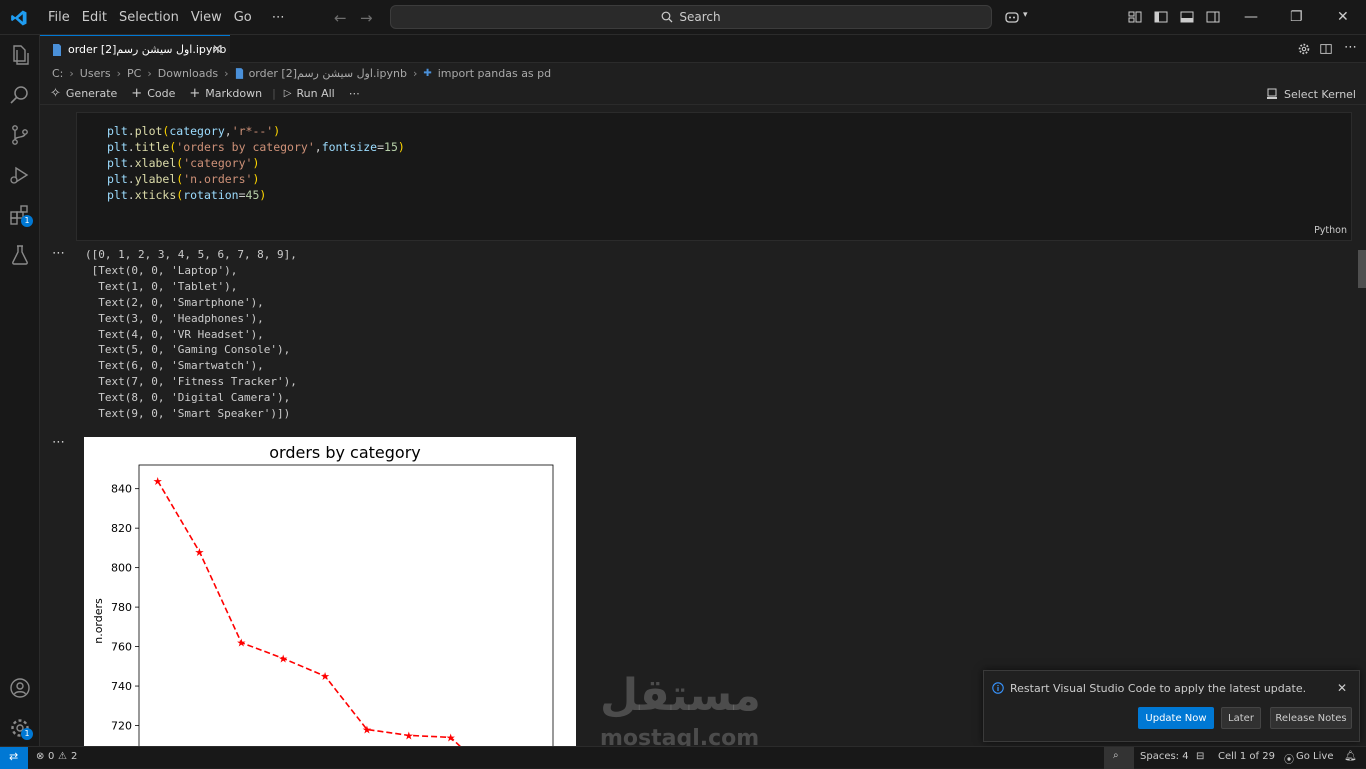 The width and height of the screenshot is (1366, 769). What do you see at coordinates (20, 688) in the screenshot?
I see `accounts-icon` at bounding box center [20, 688].